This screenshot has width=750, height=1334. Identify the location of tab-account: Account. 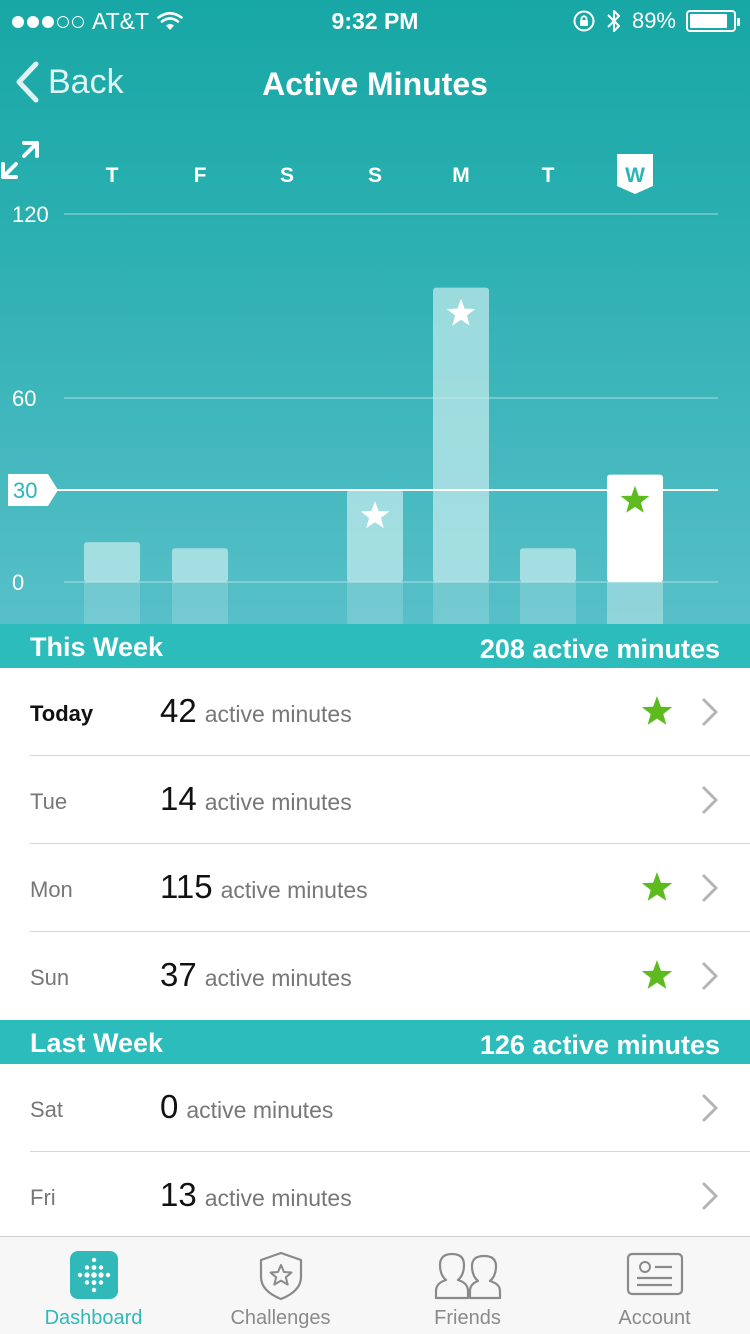
(654, 1285).